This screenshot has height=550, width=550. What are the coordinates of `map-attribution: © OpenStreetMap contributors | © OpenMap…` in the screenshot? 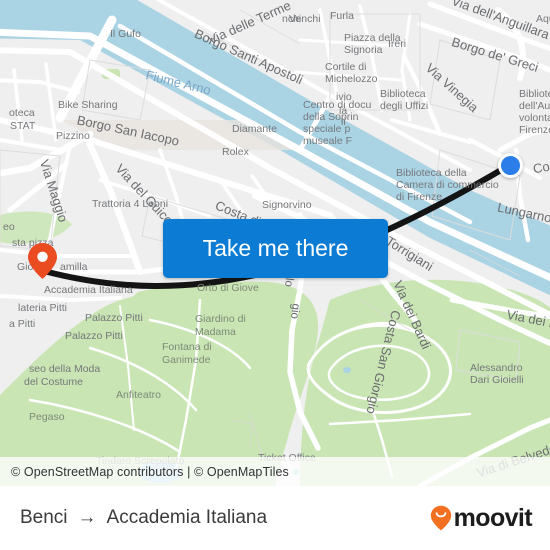 It's located at (275, 471).